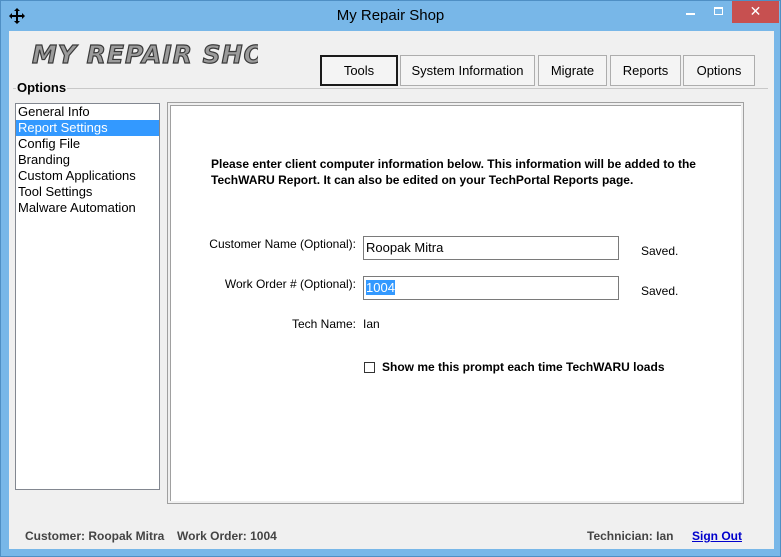 The height and width of the screenshot is (557, 781). I want to click on work-order-saved-status: Saved., so click(660, 291).